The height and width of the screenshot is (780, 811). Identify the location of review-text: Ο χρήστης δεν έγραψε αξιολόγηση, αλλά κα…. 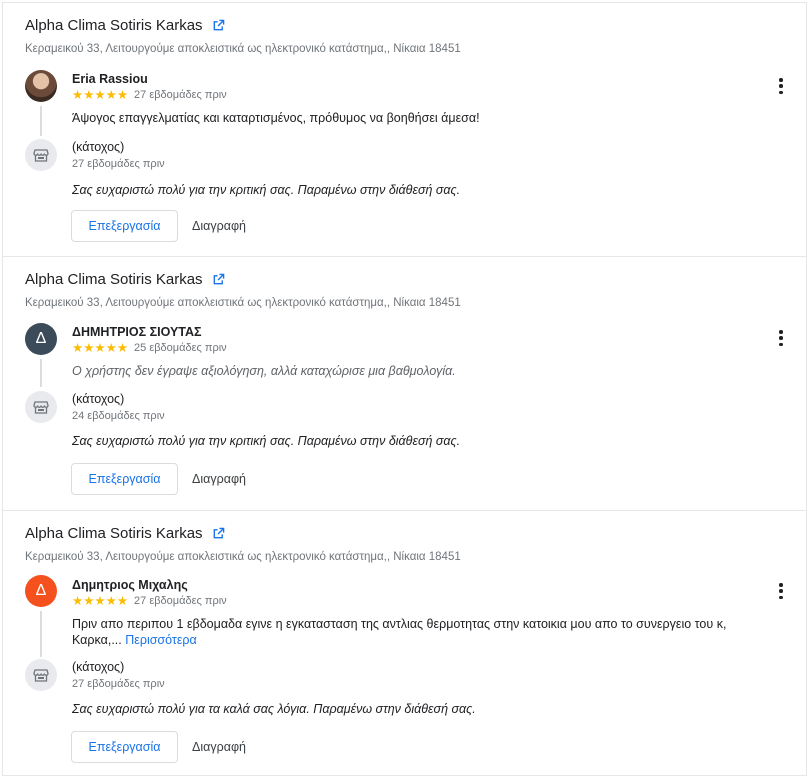
(402, 371).